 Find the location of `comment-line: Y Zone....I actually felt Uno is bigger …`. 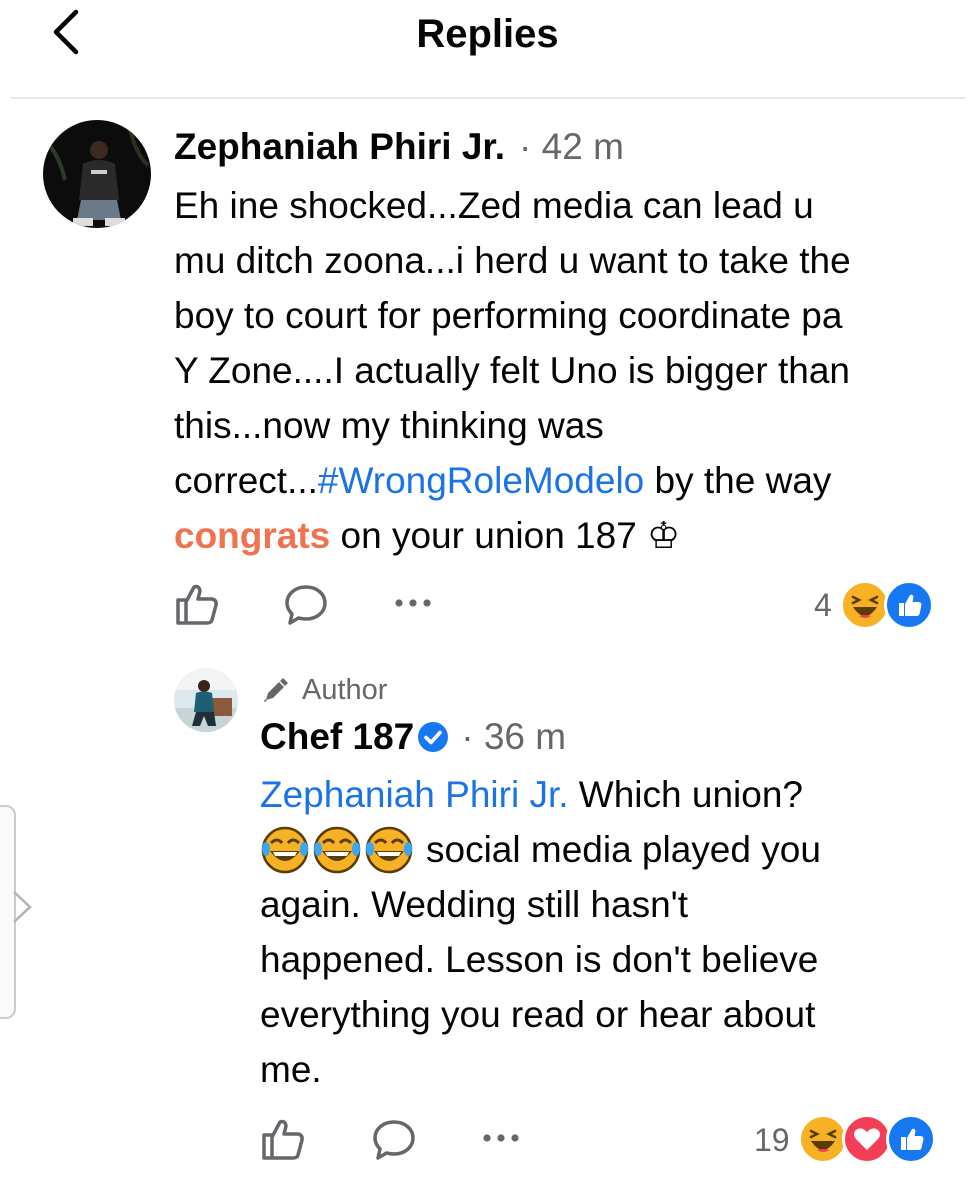

comment-line: Y Zone....I actually felt Uno is bigger … is located at coordinates (512, 370).